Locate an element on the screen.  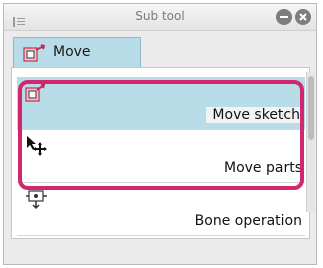
tab-move: Move is located at coordinates (77, 52).